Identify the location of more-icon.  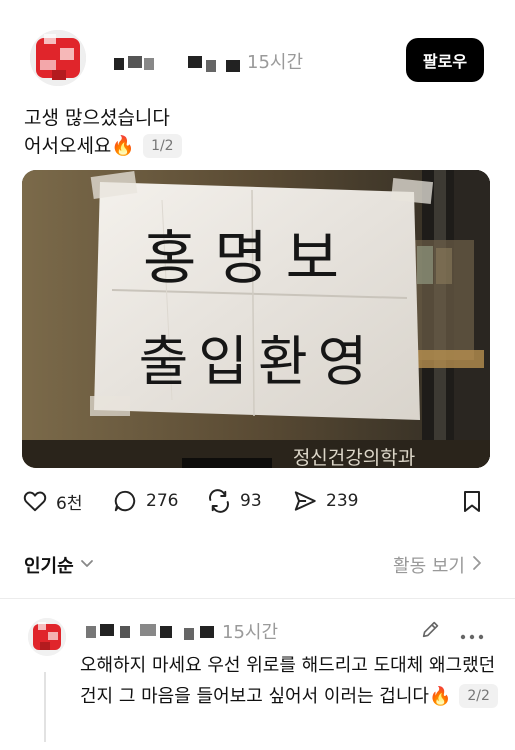
(472, 635).